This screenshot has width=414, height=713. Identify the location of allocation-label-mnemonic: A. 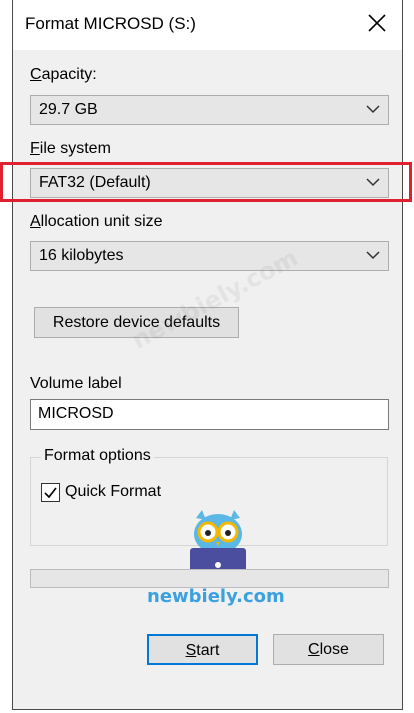
(35, 221).